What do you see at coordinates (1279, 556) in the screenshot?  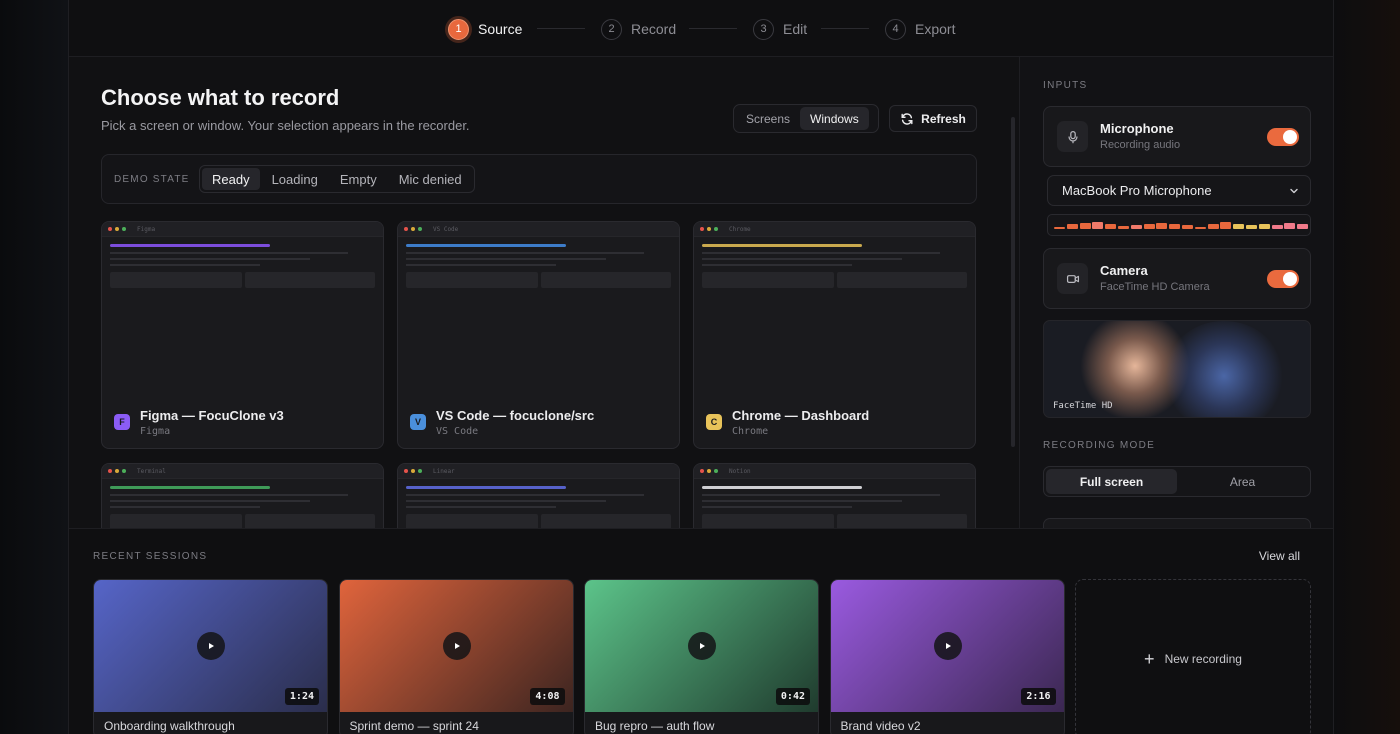 I see `view-all-link: View all` at bounding box center [1279, 556].